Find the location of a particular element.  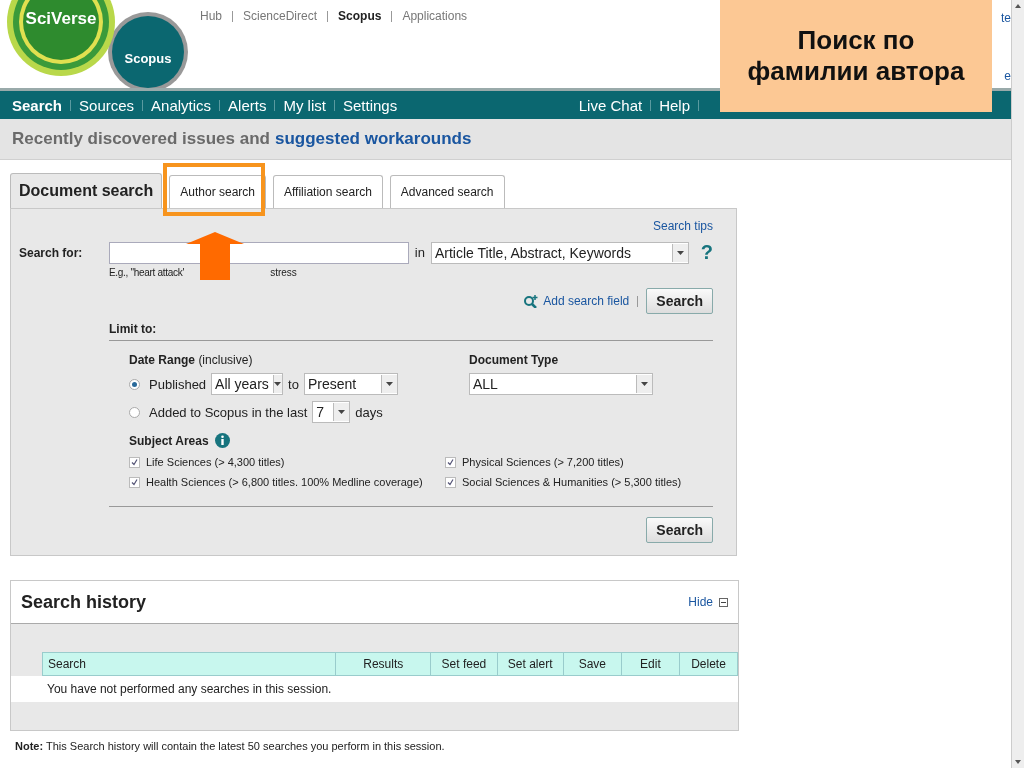

help-icon: ? is located at coordinates (706, 252).